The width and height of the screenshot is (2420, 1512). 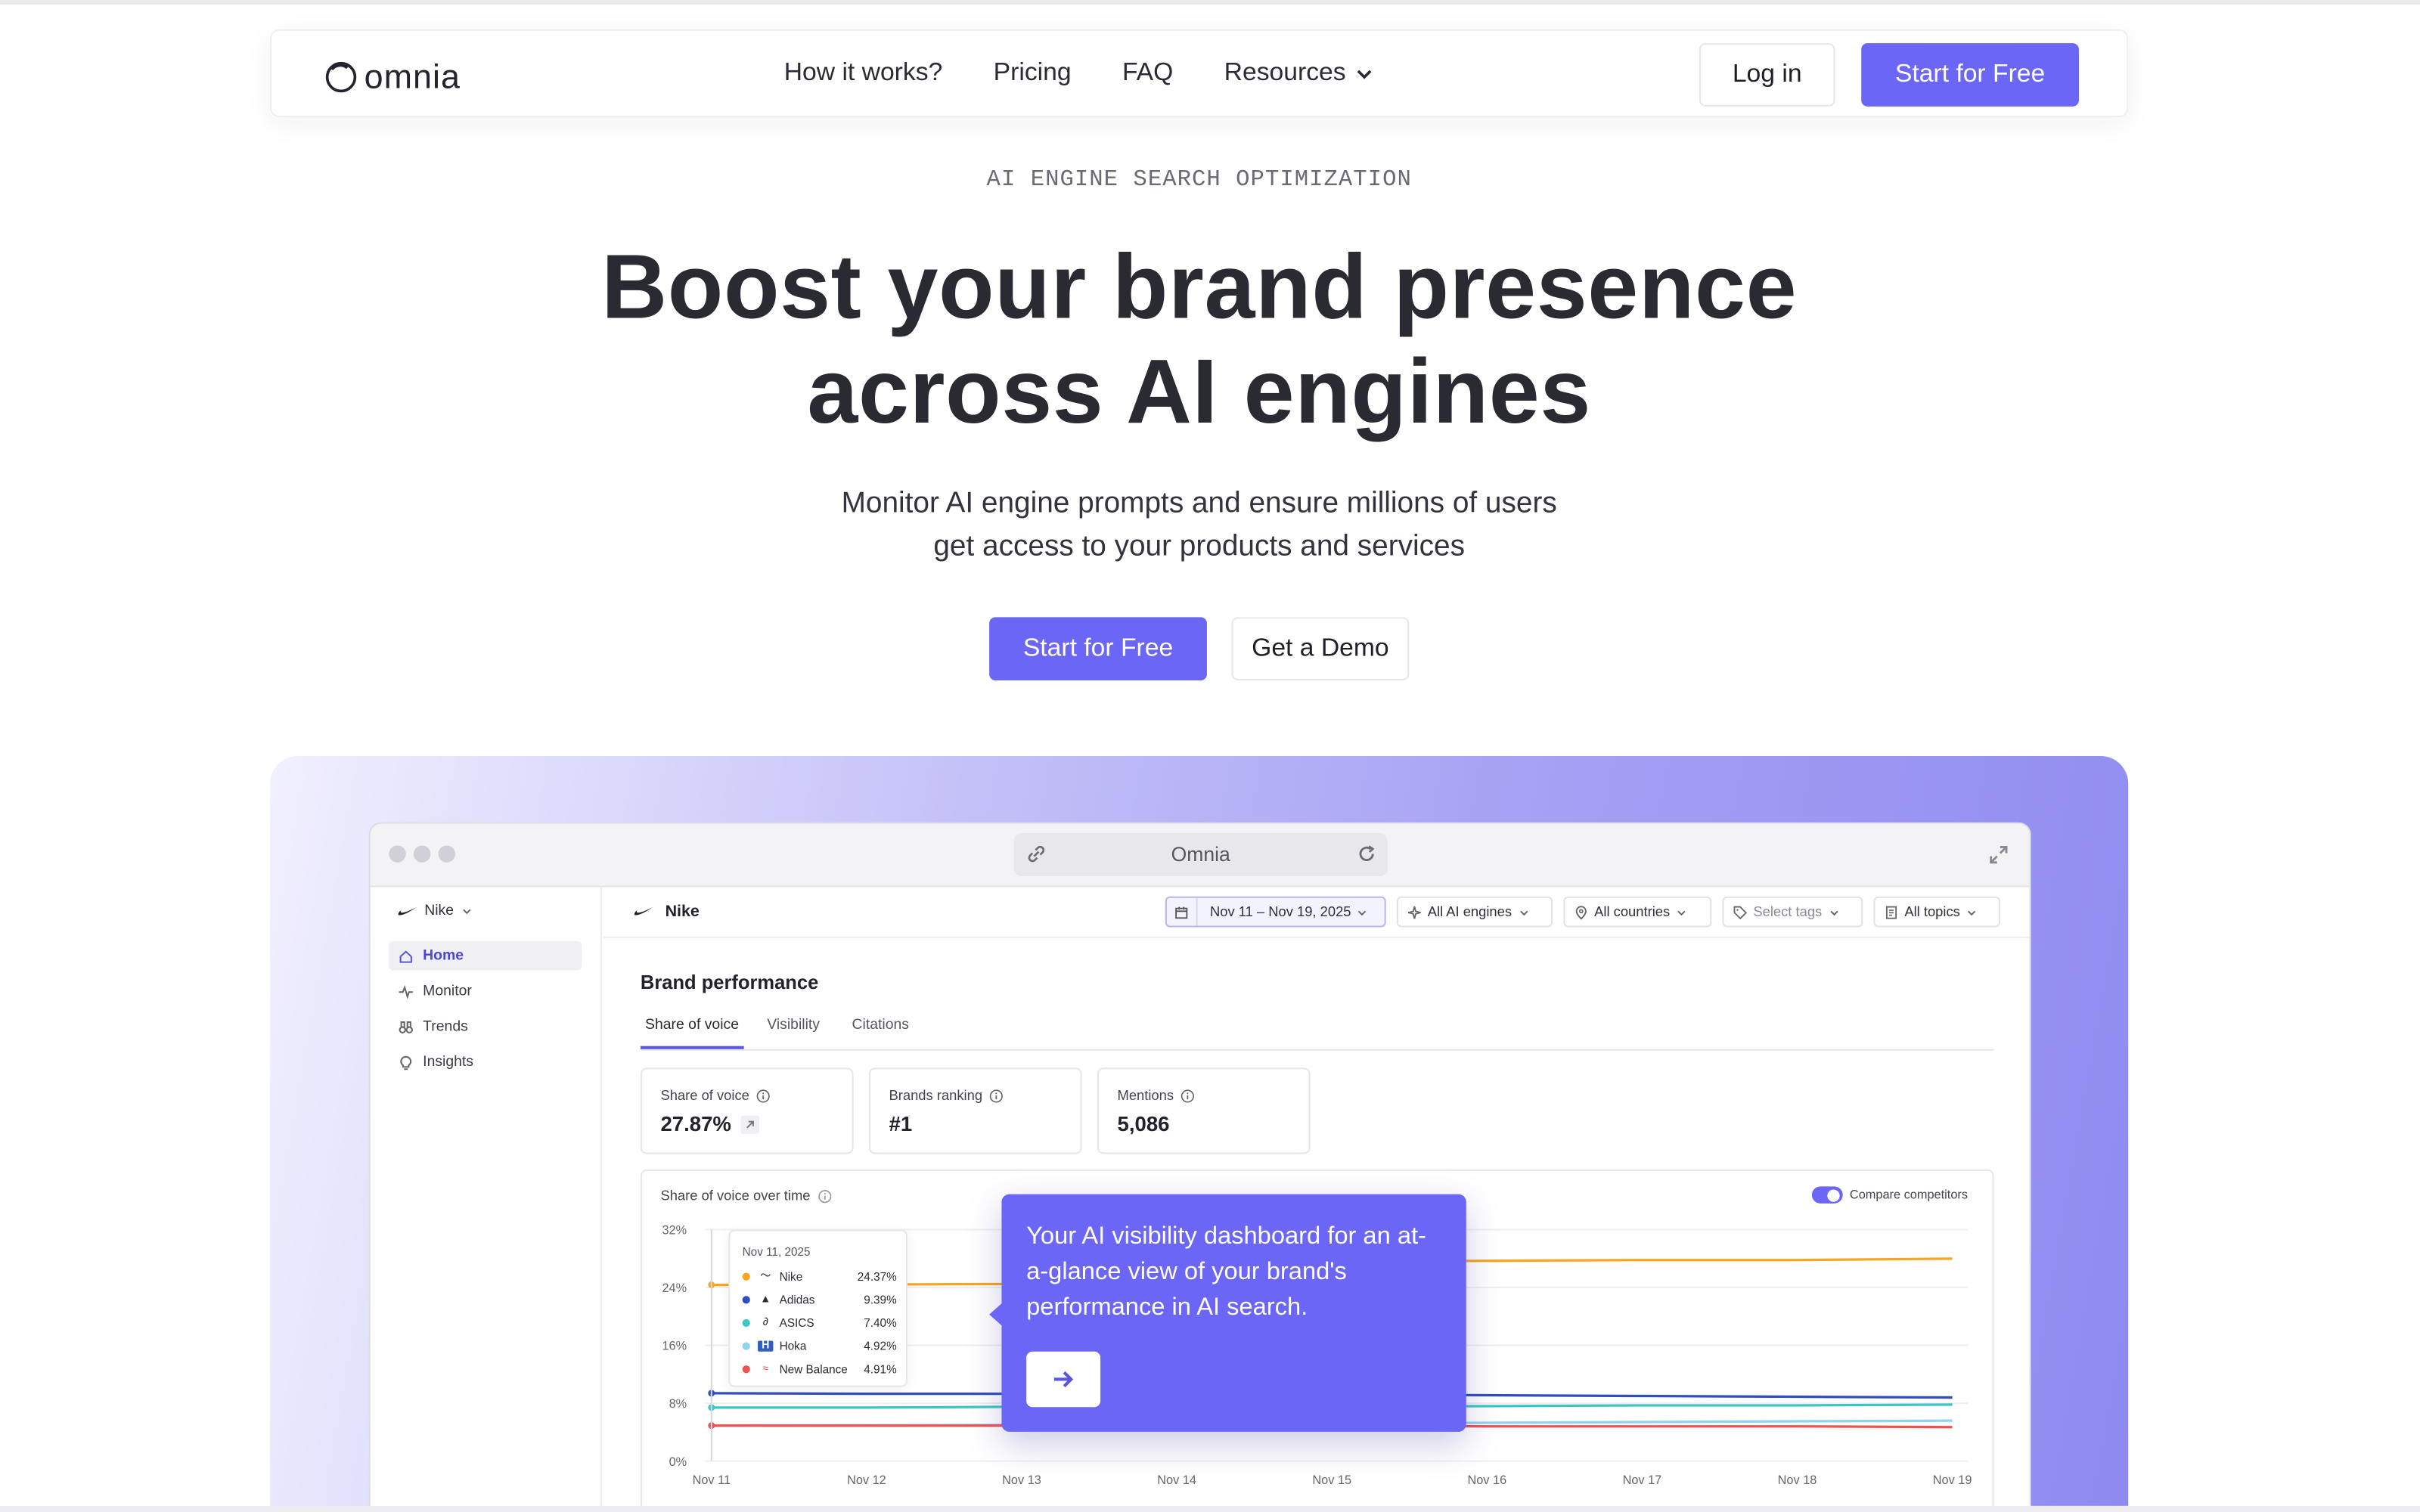 I want to click on x-tick-label: Nov 14, so click(x=1176, y=1480).